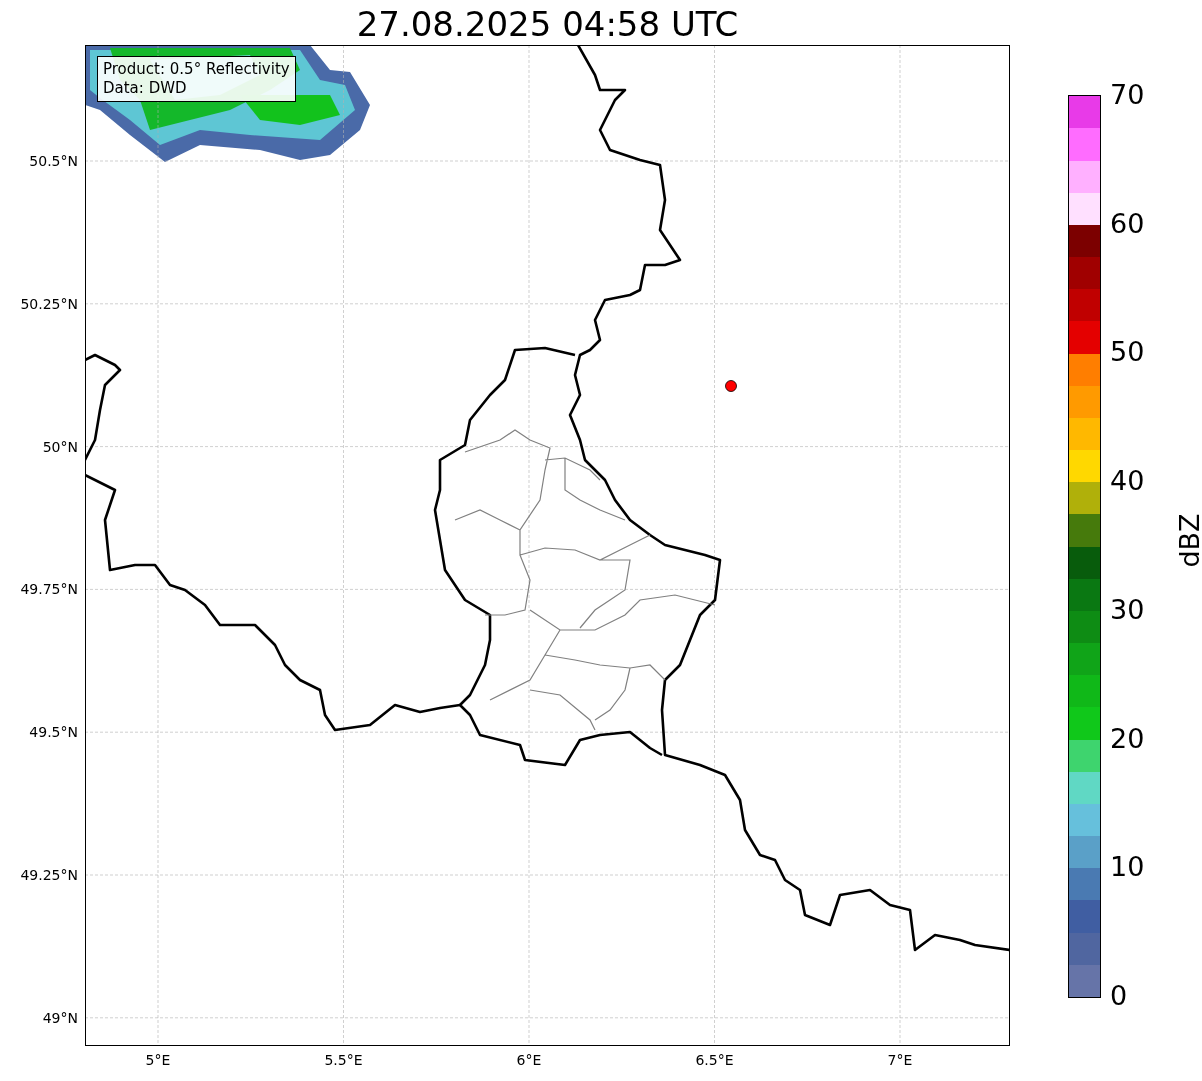 The image size is (1202, 1081). What do you see at coordinates (1127, 352) in the screenshot?
I see `colorbar-tick-label: 50` at bounding box center [1127, 352].